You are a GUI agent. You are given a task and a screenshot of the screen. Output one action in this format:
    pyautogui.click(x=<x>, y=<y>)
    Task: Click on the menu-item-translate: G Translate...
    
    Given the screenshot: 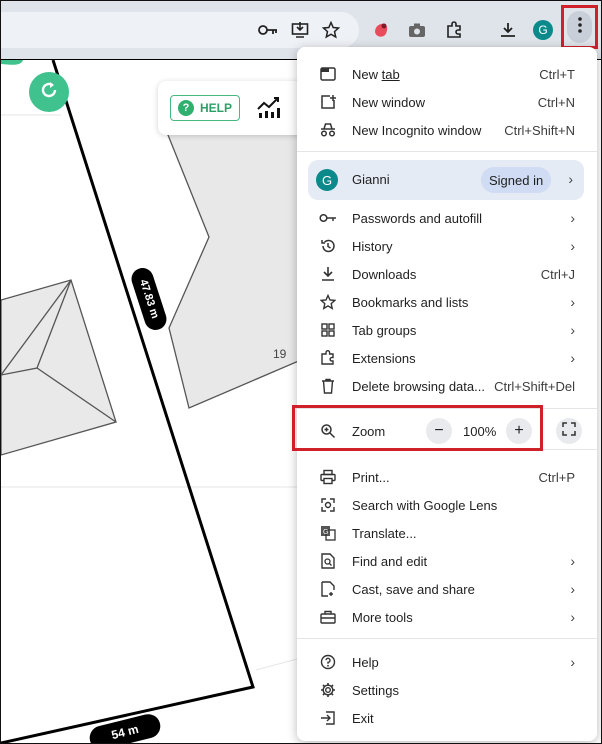 What is the action you would take?
    pyautogui.click(x=447, y=533)
    